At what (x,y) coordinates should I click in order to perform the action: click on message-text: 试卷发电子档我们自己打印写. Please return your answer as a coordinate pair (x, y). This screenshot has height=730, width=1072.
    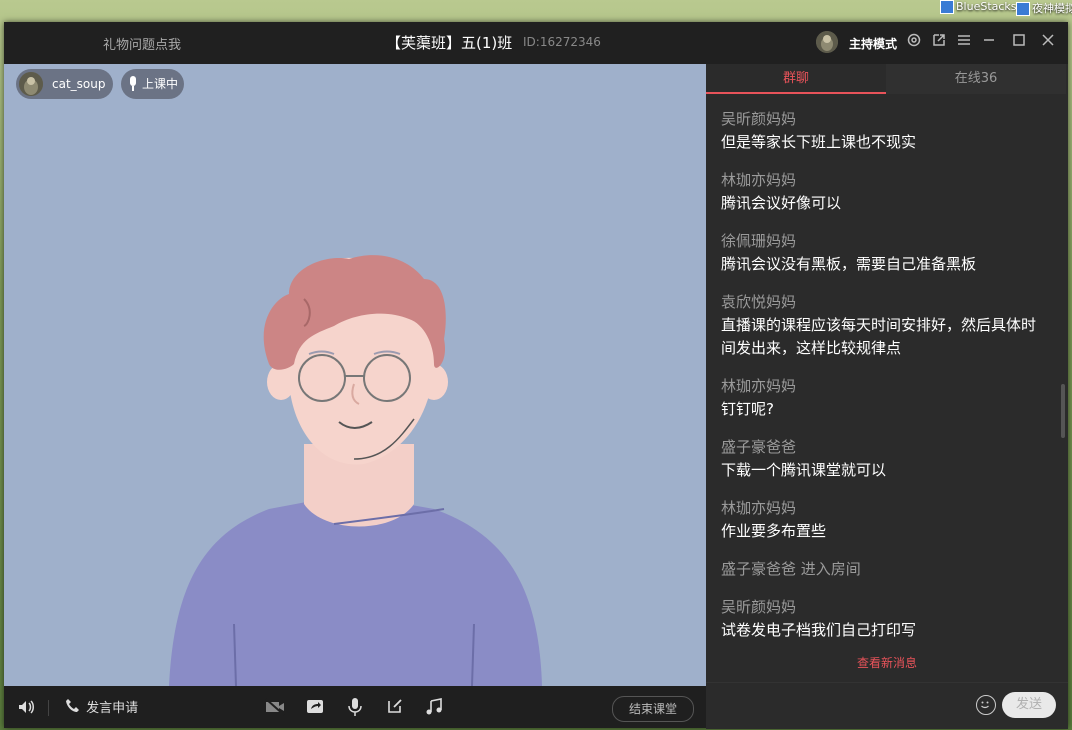
    Looking at the image, I should click on (819, 630).